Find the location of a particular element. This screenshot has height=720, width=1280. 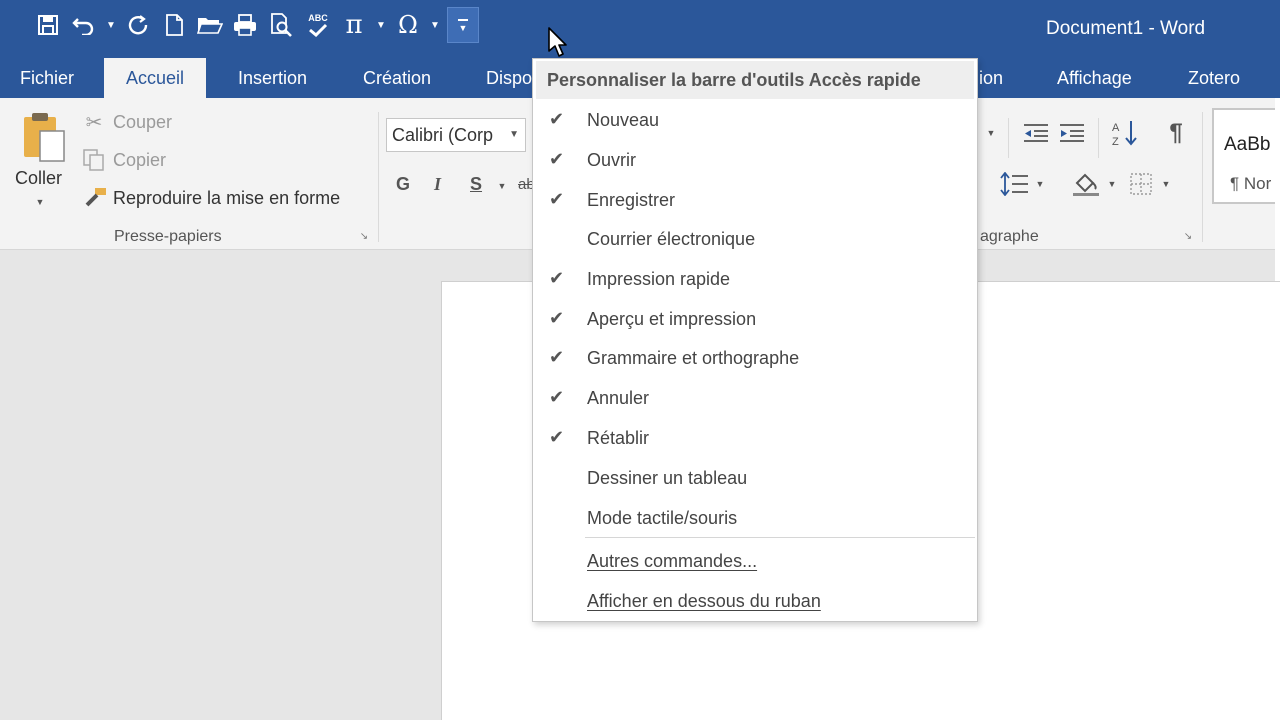

quick-access-toolbar: ▼ ABC π ▼ Ω ▼ ▼ is located at coordinates (254, 25).